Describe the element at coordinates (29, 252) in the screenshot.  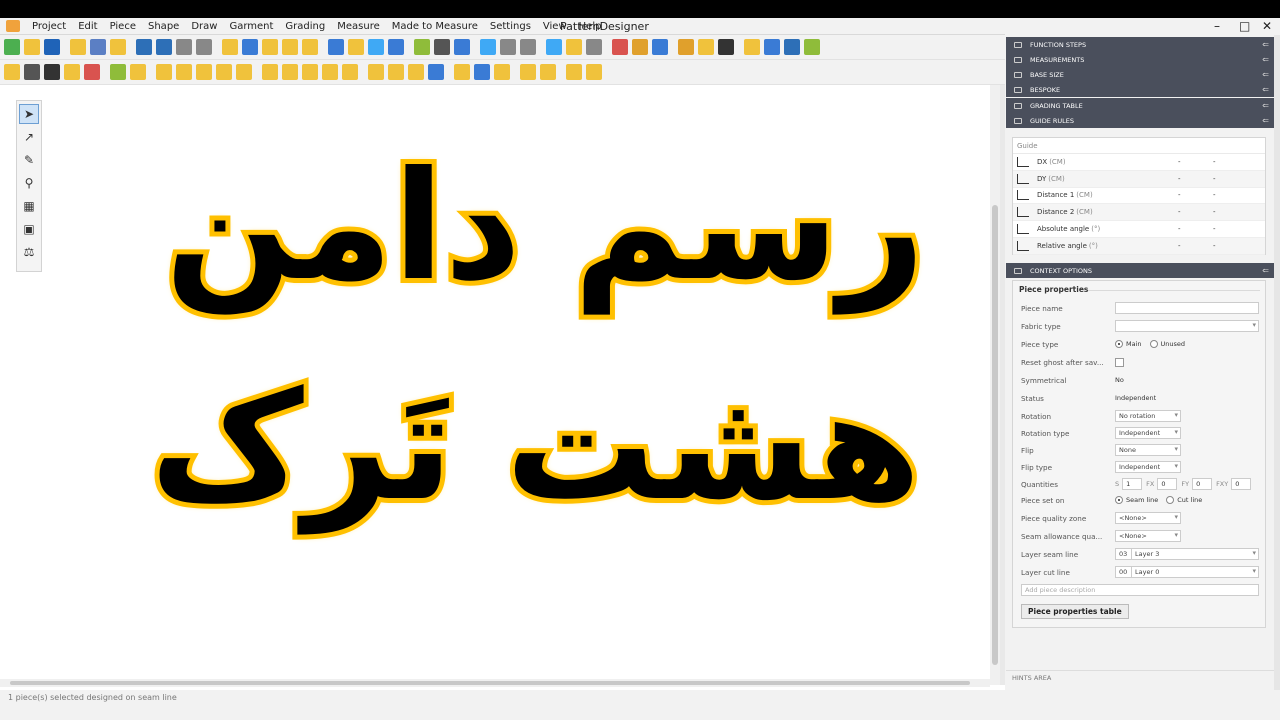
I see `scale-tool-icon: ⚖` at that location.